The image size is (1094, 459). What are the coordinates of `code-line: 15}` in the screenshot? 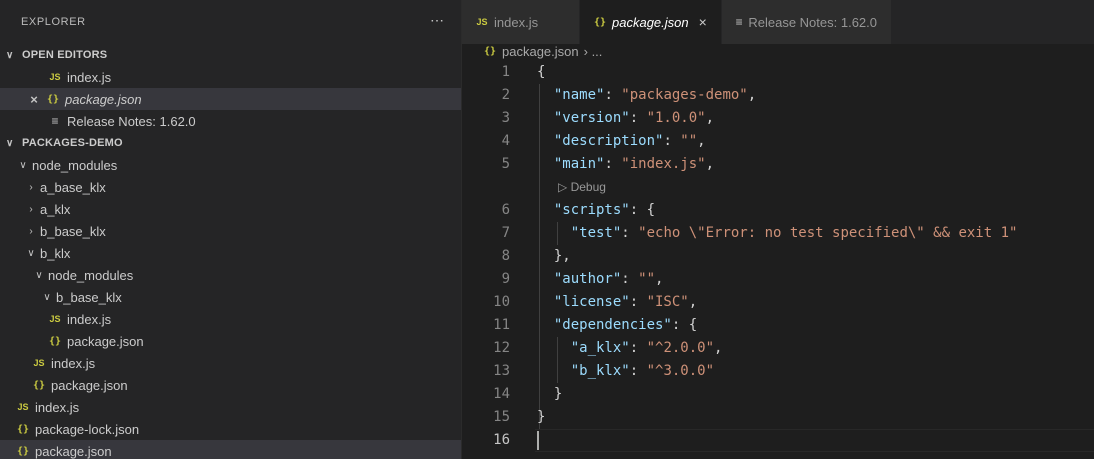 It's located at (778, 417).